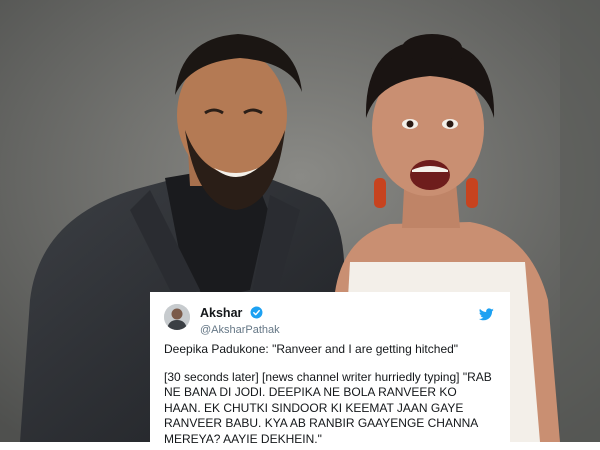 The width and height of the screenshot is (600, 450). Describe the element at coordinates (240, 330) in the screenshot. I see `author-handle: @AksharPathak` at that location.